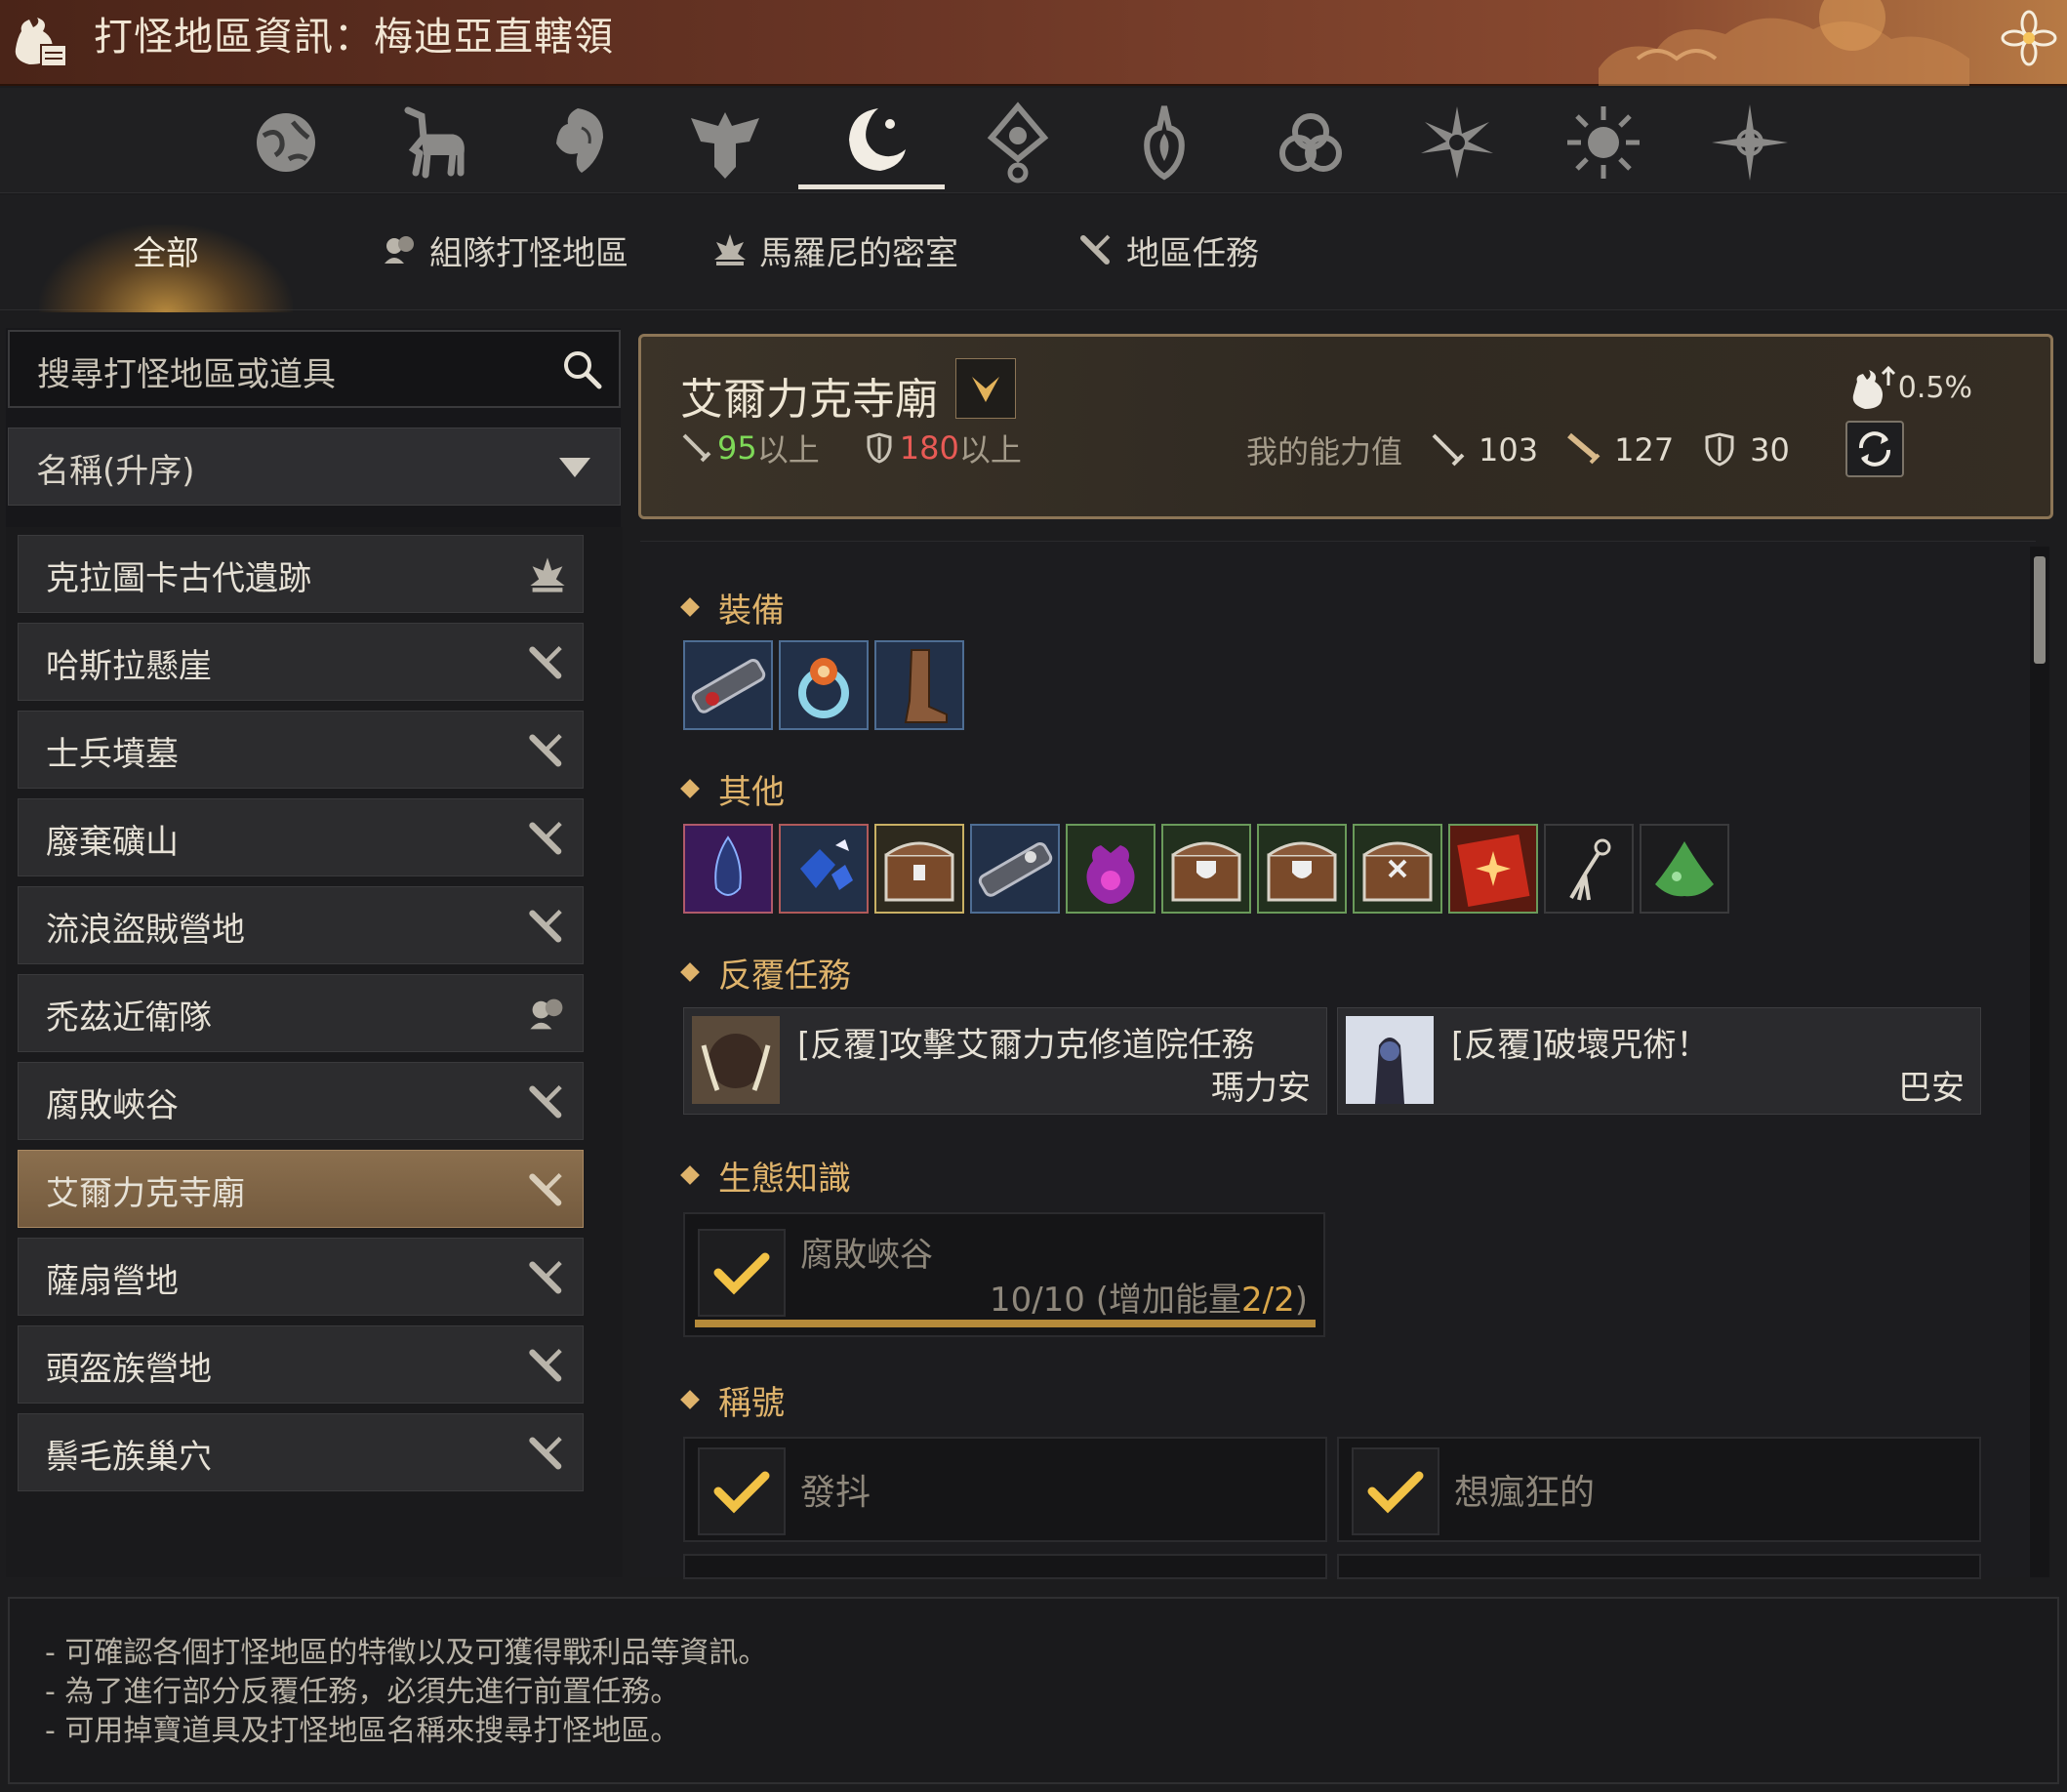 This screenshot has height=1792, width=2067. Describe the element at coordinates (301, 1189) in the screenshot. I see `zone-item-selected: 艾爾力克寺廟` at that location.